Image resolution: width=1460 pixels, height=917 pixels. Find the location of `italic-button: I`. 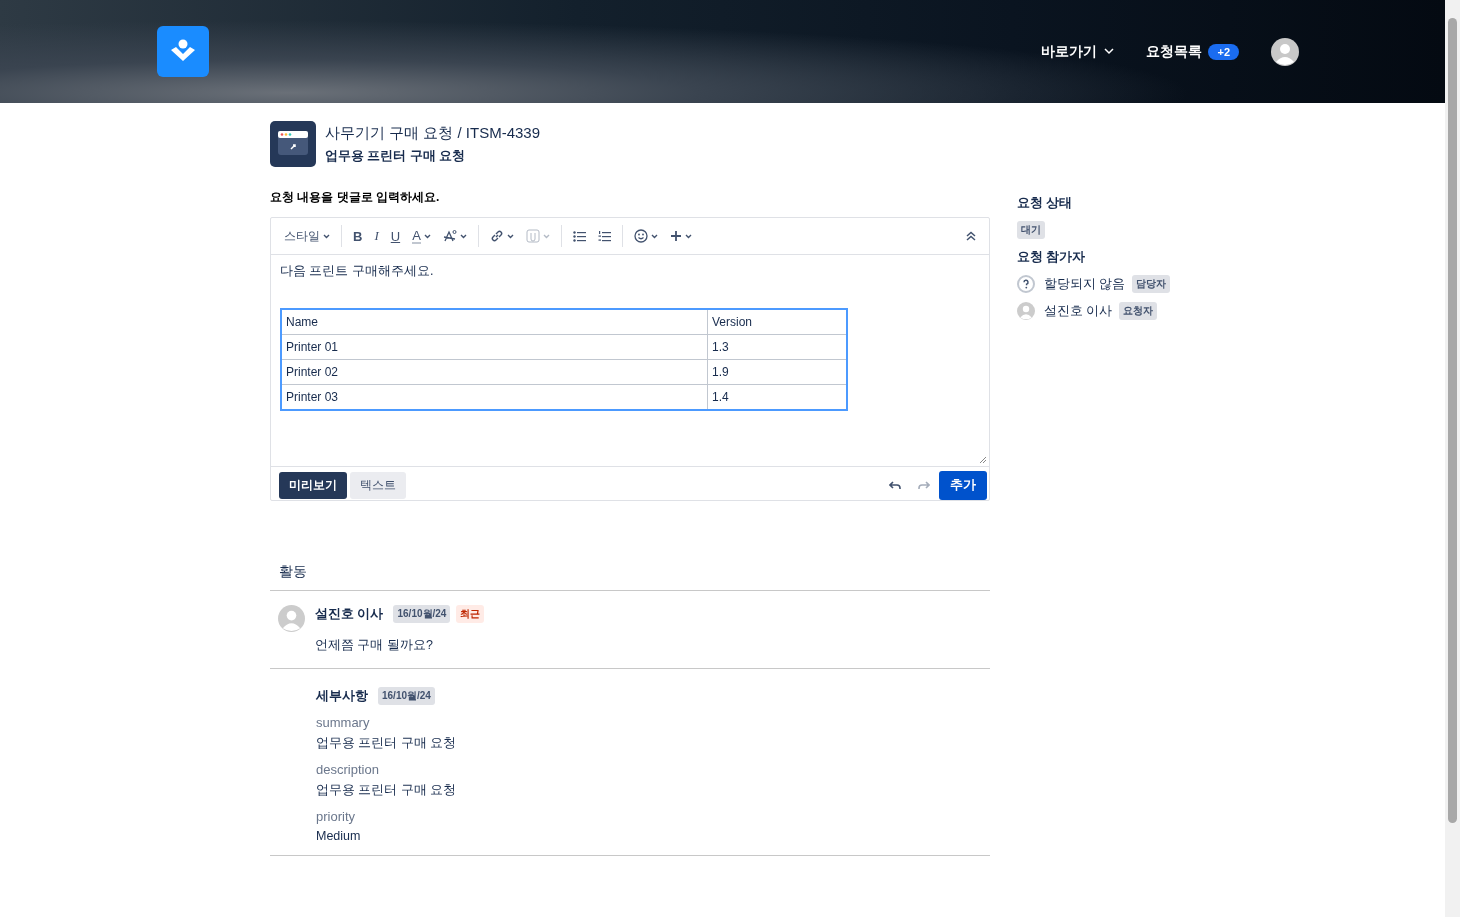

italic-button: I is located at coordinates (376, 236).